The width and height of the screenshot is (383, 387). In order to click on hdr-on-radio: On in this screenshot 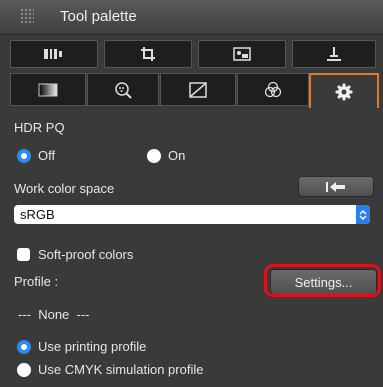, I will do `click(166, 155)`.